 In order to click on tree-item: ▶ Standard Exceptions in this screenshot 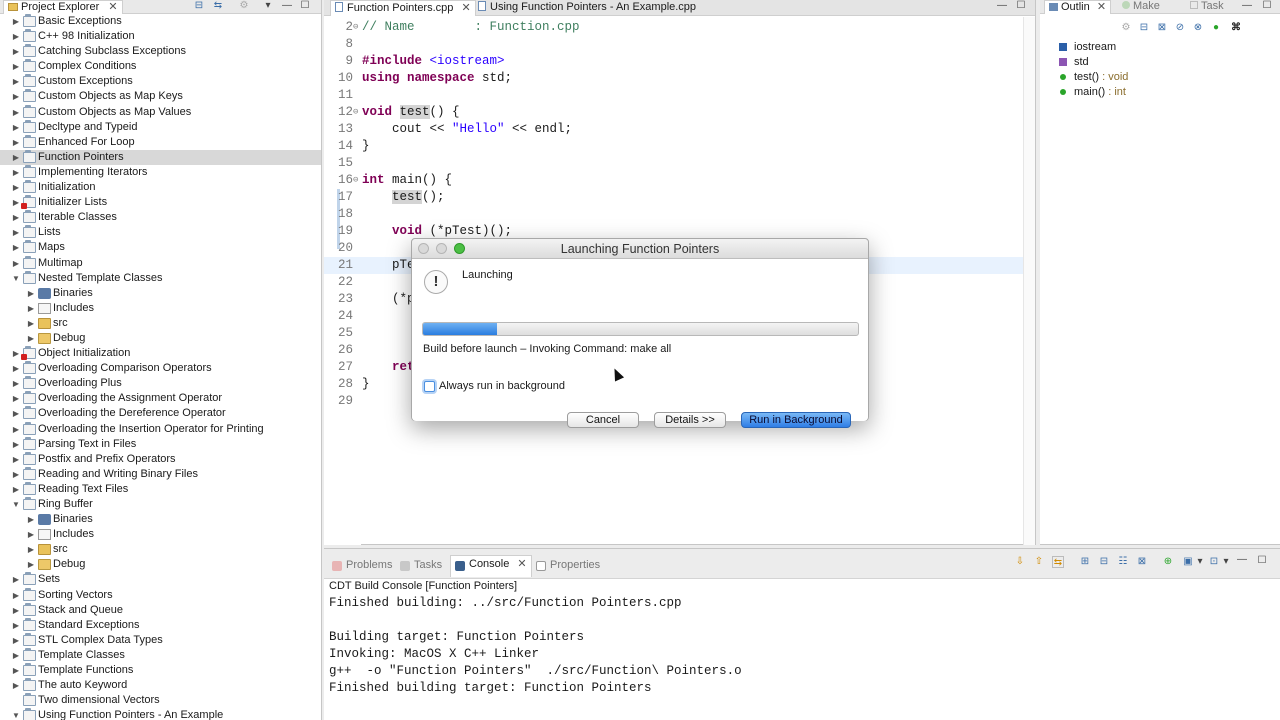, I will do `click(160, 625)`.